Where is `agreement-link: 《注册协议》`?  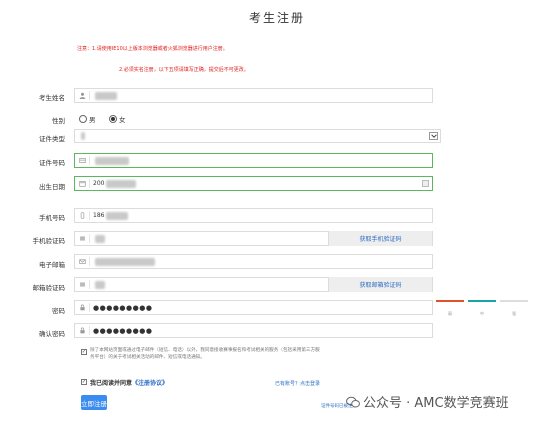
agreement-link: 《注册协议》 is located at coordinates (150, 383).